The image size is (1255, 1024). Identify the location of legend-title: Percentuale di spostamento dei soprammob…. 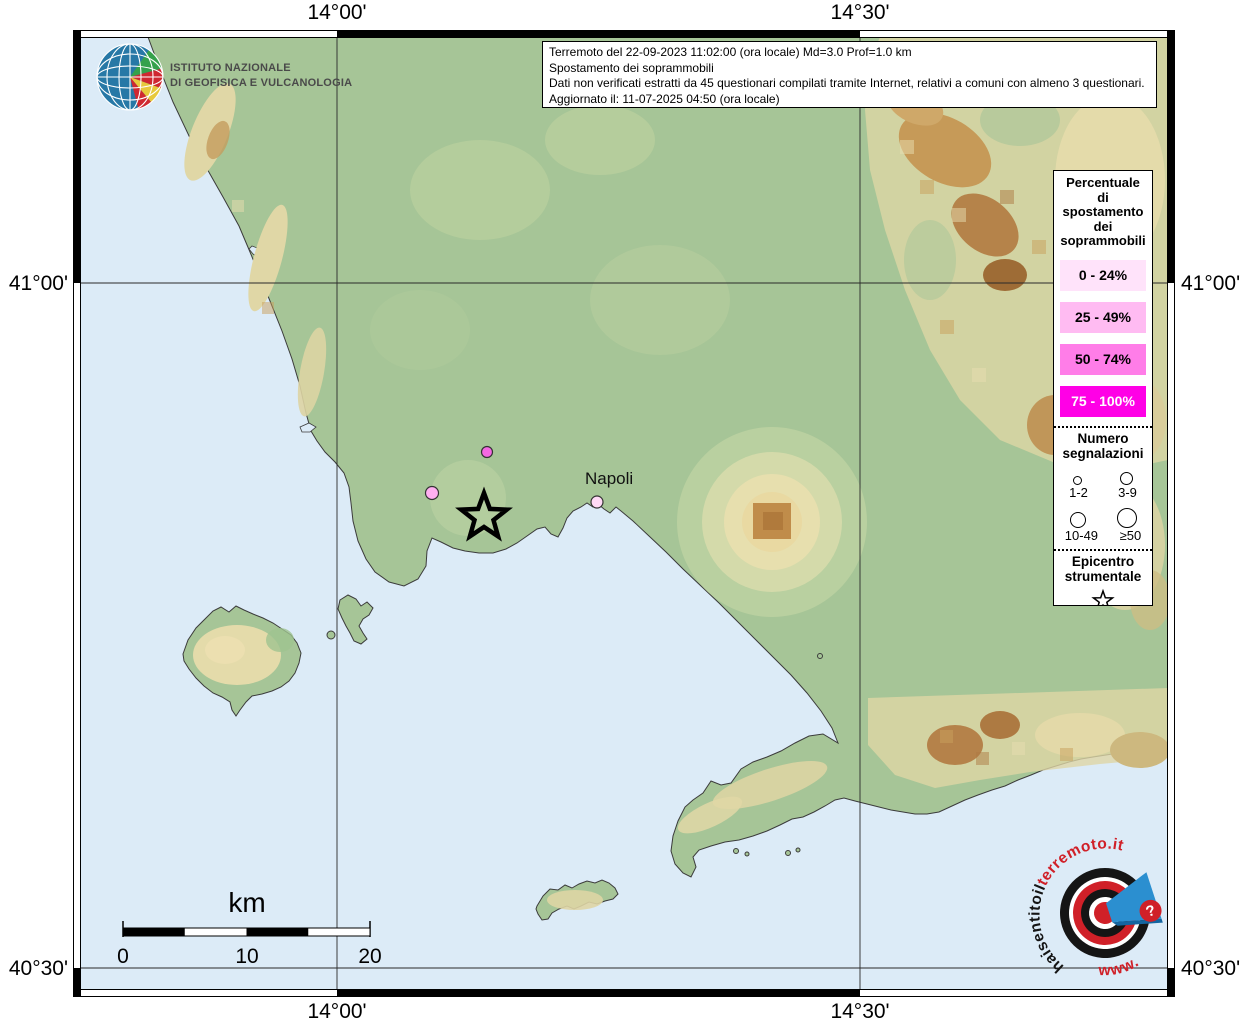
(1103, 211).